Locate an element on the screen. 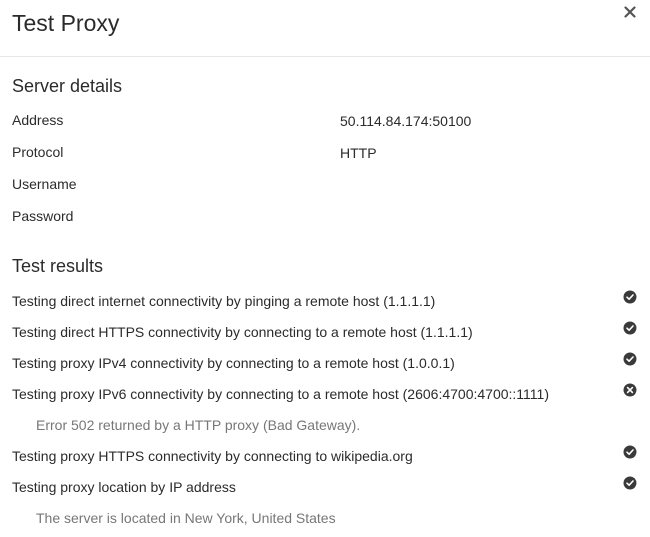 The image size is (650, 537). close-button is located at coordinates (630, 12).